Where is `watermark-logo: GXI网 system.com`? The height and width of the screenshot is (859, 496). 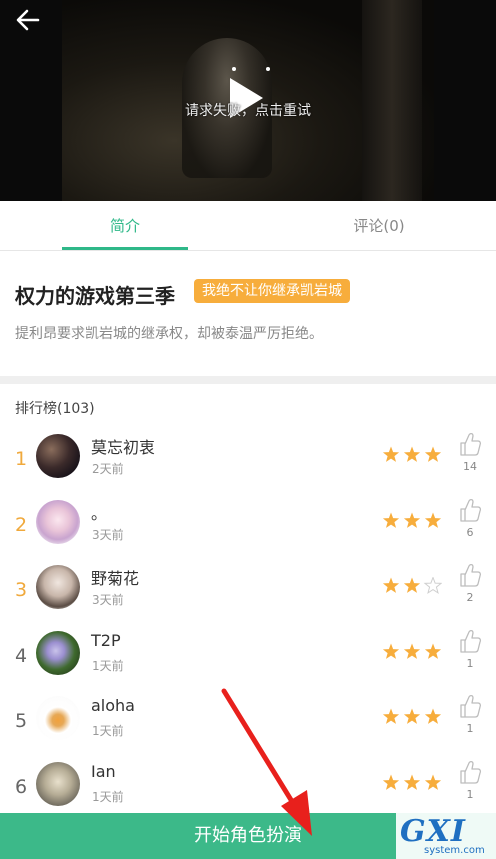
watermark-logo: GXI网 system.com is located at coordinates (446, 835).